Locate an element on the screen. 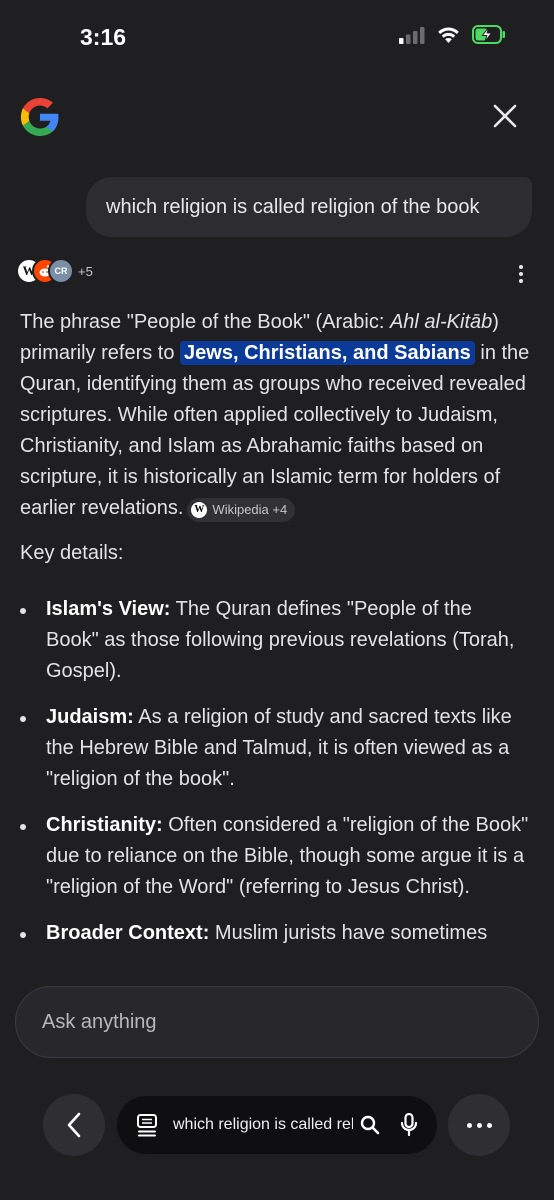  more-options-icon is located at coordinates (521, 274).